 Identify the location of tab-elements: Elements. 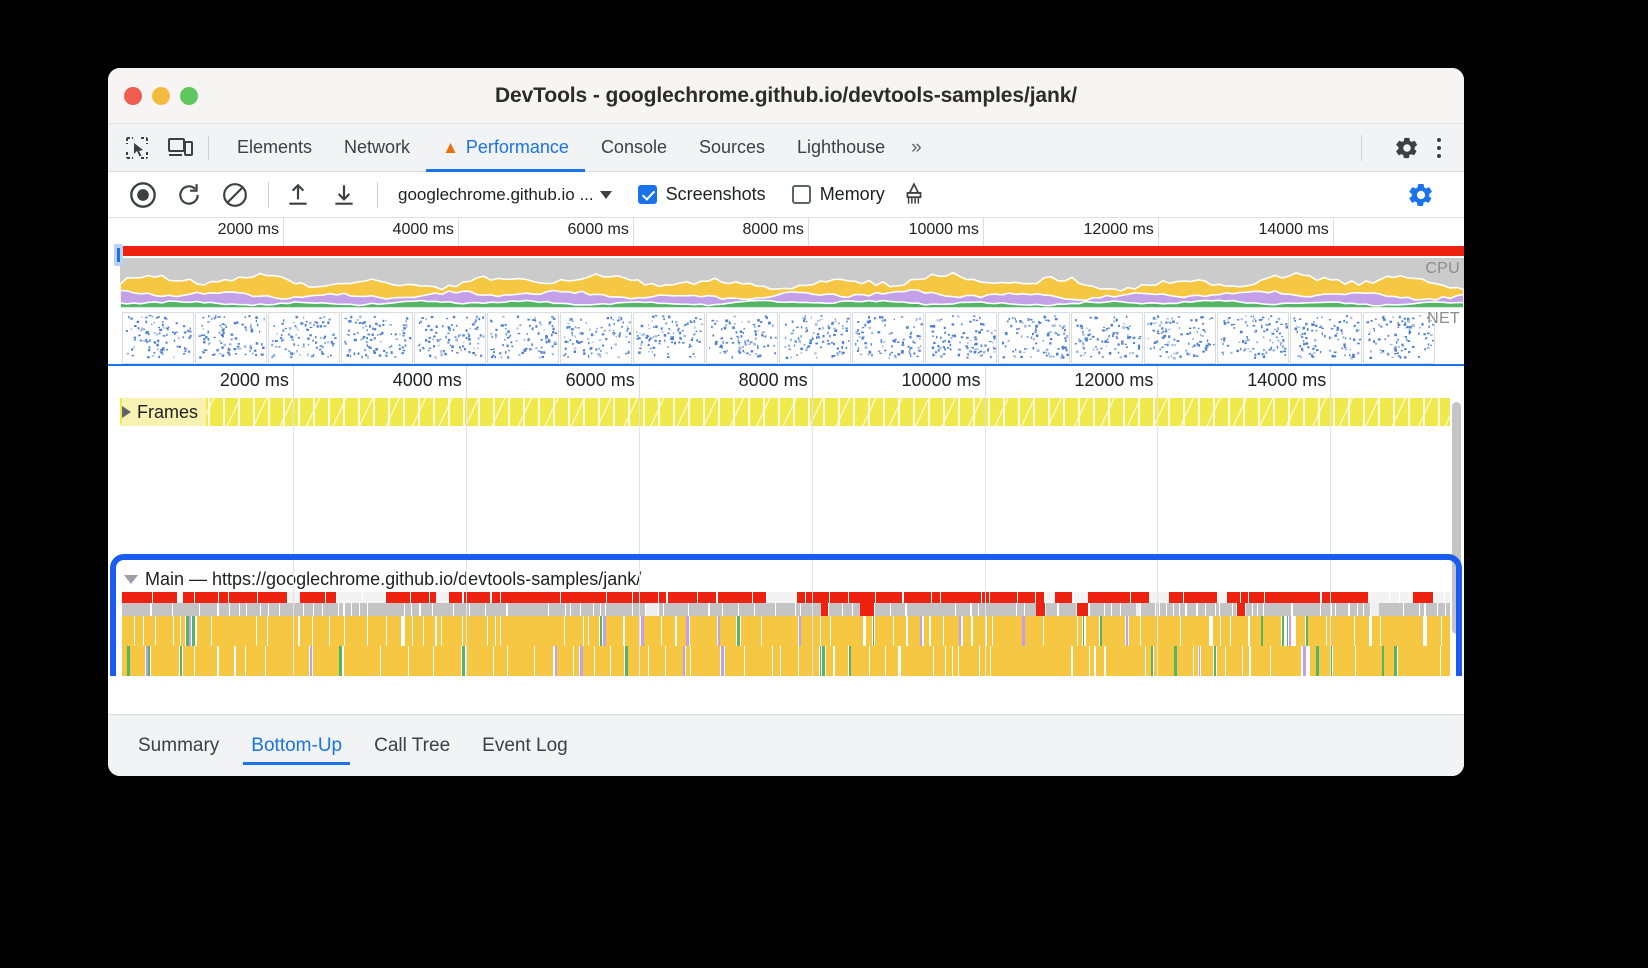
(274, 148).